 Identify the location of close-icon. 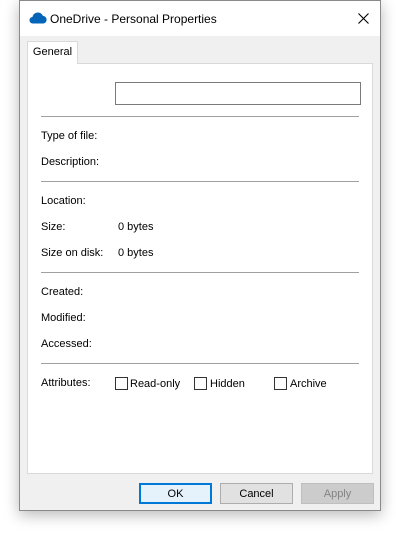
(363, 18).